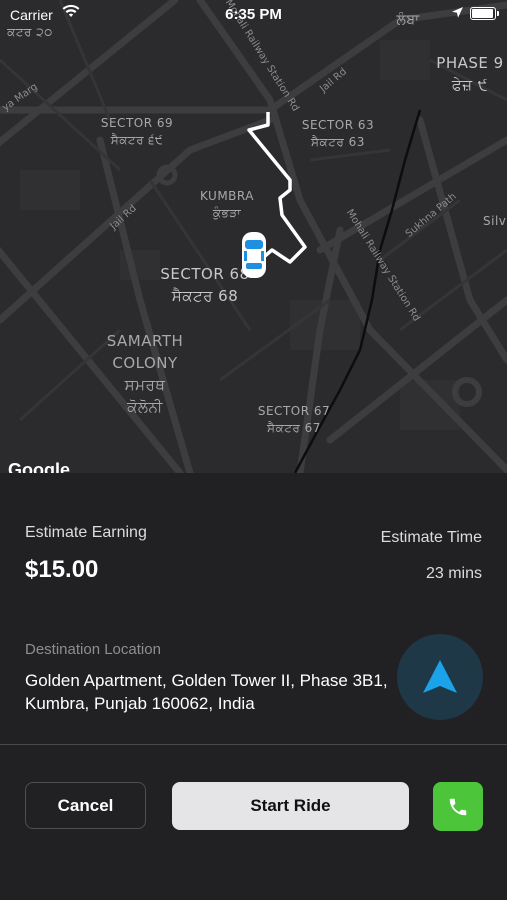  Describe the element at coordinates (431, 537) in the screenshot. I see `estimate-time-label: Estimate Time` at that location.